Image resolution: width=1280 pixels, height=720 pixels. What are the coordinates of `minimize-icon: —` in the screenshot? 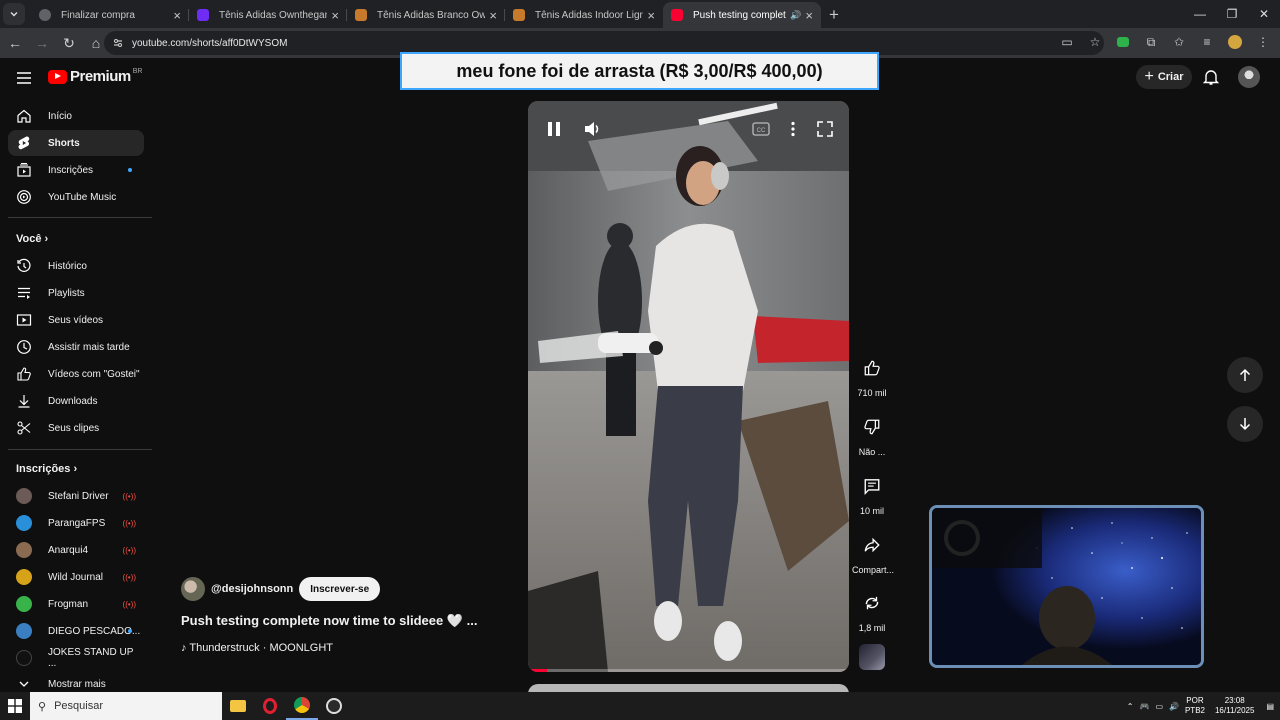 It's located at (1200, 14).